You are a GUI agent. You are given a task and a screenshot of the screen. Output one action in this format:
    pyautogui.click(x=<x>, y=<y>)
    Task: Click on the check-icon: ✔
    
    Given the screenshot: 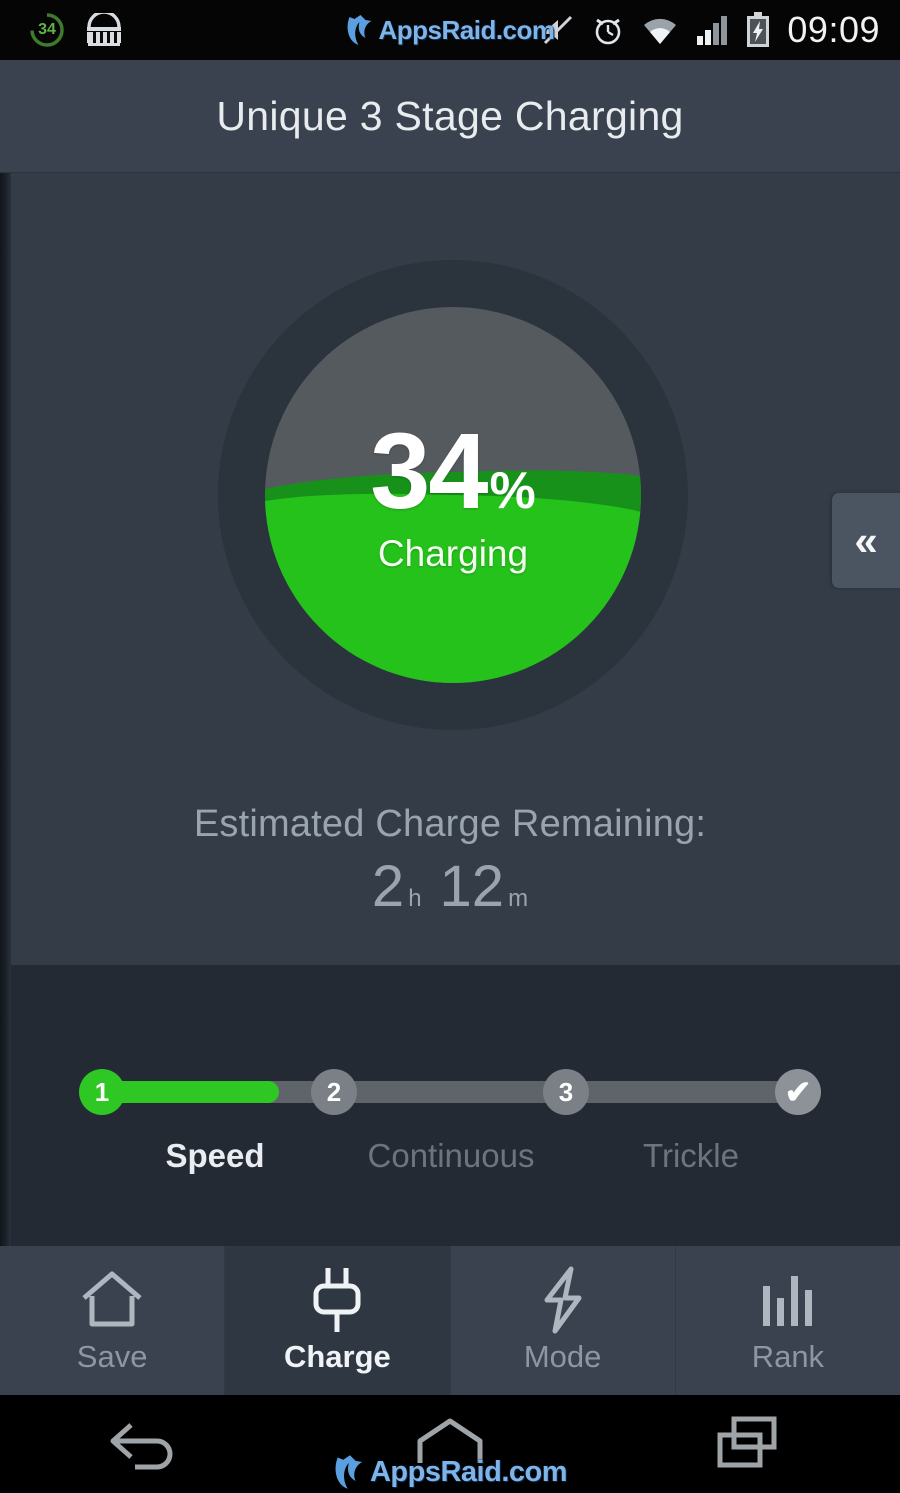 What is the action you would take?
    pyautogui.click(x=798, y=1092)
    